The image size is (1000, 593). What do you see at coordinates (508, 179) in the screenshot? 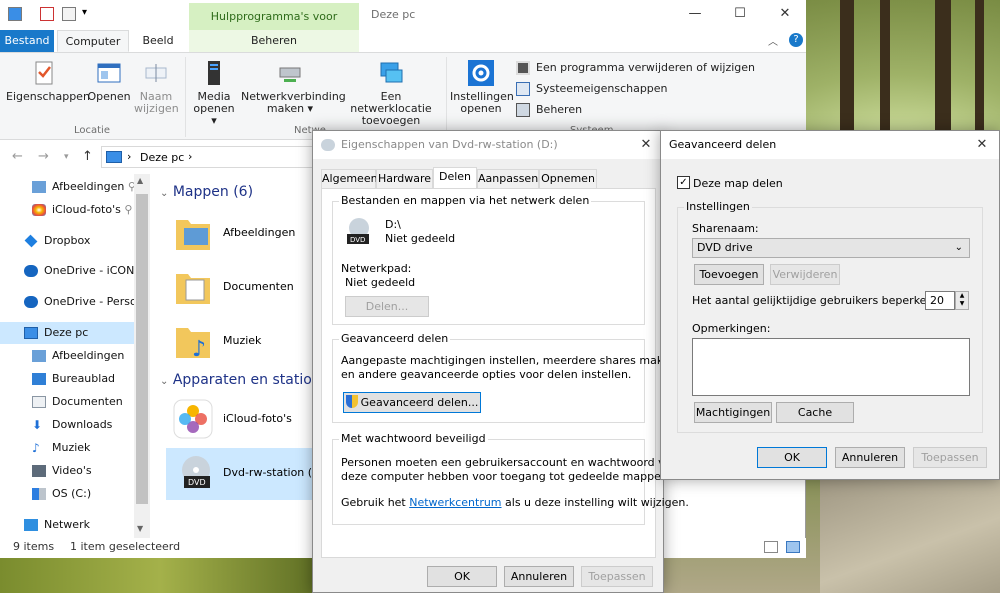
I see `tab-aanpassen: Aanpassen` at bounding box center [508, 179].